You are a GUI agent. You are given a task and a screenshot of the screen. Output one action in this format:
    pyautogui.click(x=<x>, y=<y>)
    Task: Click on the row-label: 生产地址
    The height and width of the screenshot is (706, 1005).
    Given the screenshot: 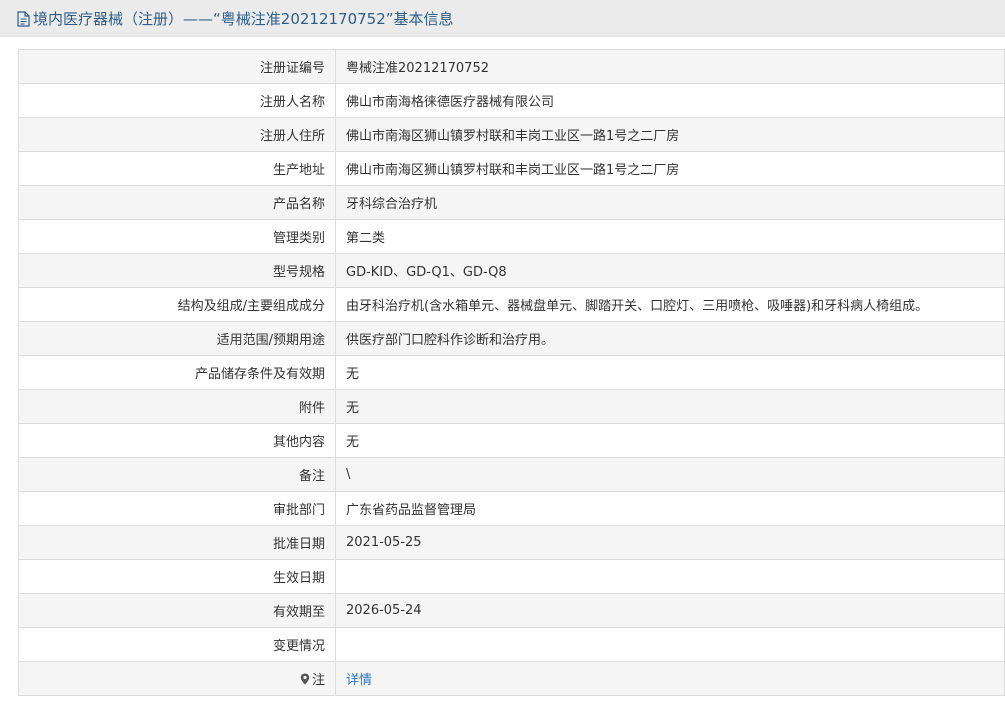 What is the action you would take?
    pyautogui.click(x=177, y=168)
    